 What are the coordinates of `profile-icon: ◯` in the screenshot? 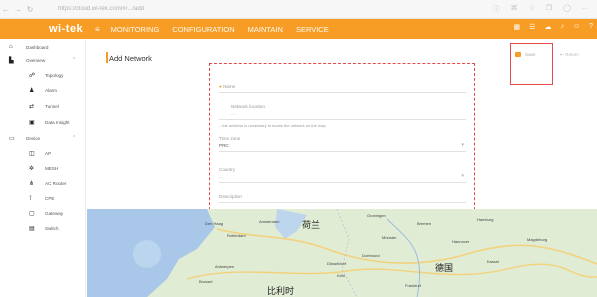 It's located at (567, 9).